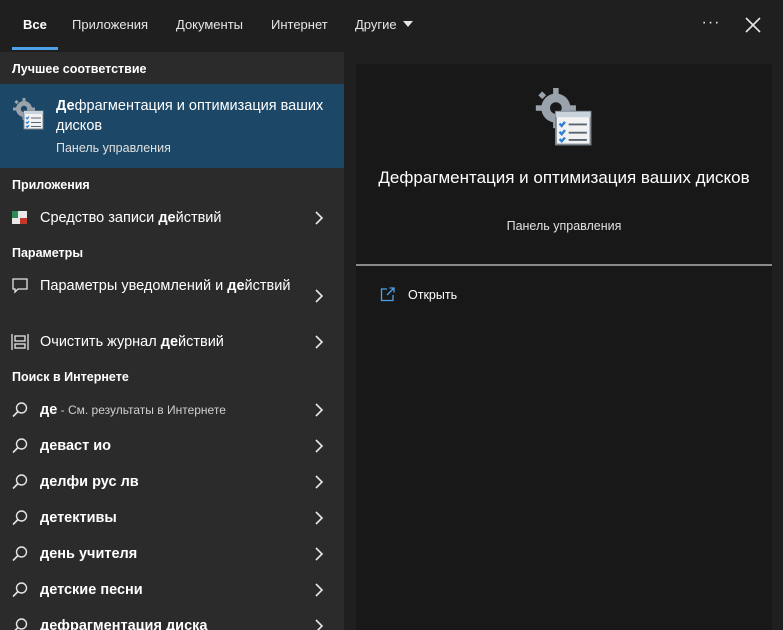  What do you see at coordinates (47, 253) in the screenshot?
I see `section-settings: Параметры` at bounding box center [47, 253].